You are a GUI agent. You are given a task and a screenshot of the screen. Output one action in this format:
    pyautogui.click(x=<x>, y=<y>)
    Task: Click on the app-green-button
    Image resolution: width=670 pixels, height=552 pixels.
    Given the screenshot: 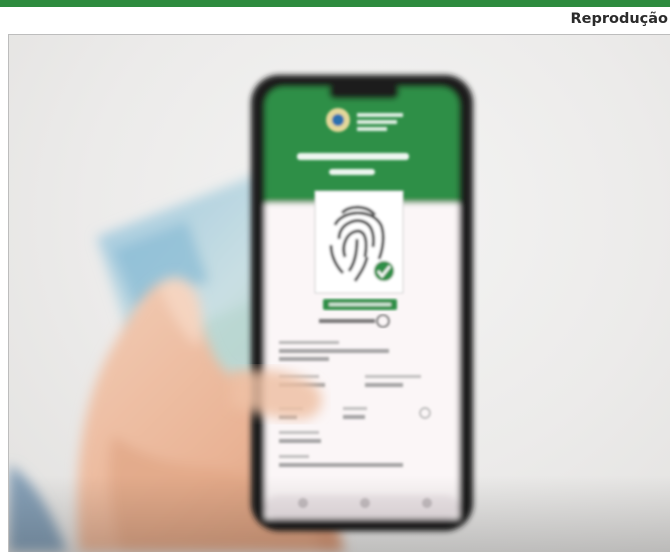 What is the action you would take?
    pyautogui.click(x=360, y=304)
    